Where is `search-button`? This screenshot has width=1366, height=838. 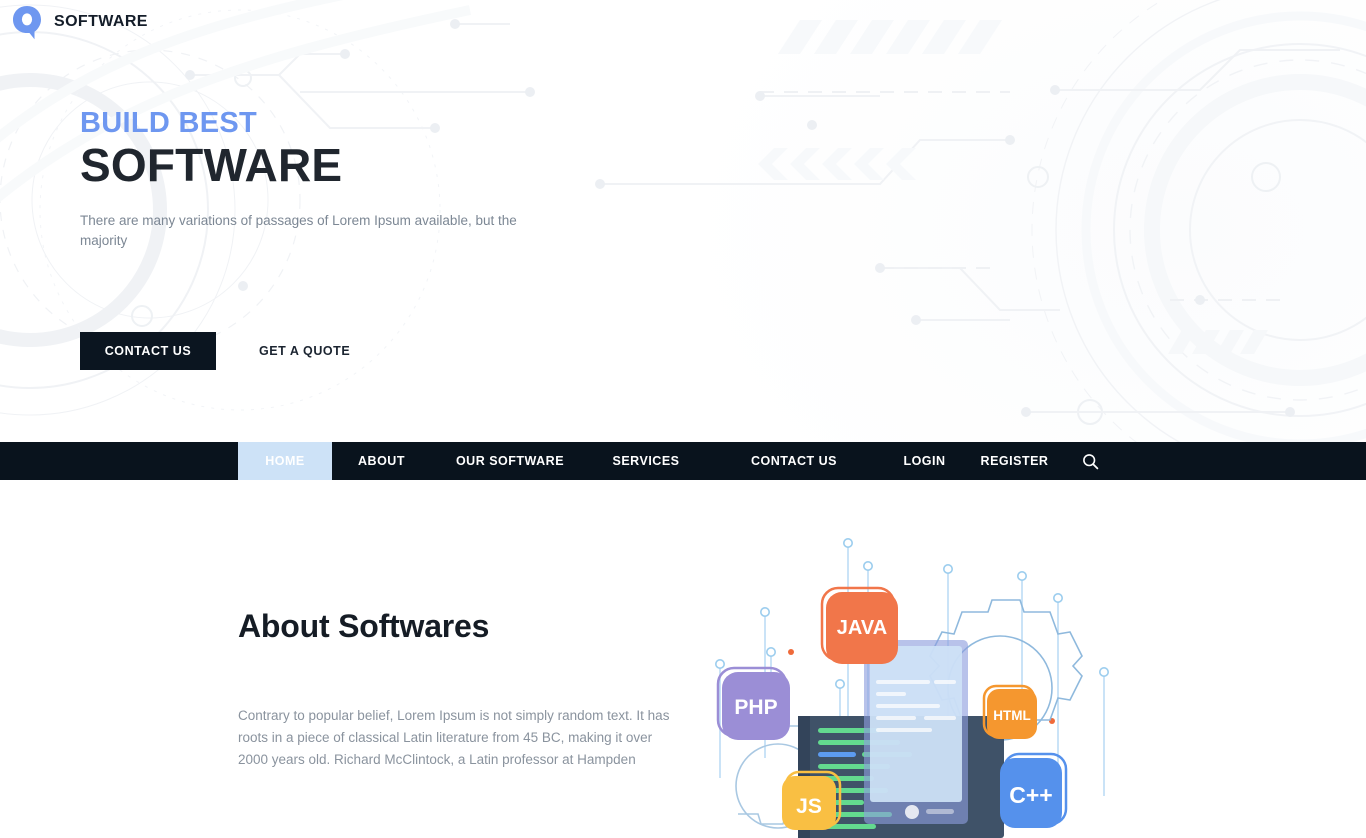
search-button is located at coordinates (1090, 461).